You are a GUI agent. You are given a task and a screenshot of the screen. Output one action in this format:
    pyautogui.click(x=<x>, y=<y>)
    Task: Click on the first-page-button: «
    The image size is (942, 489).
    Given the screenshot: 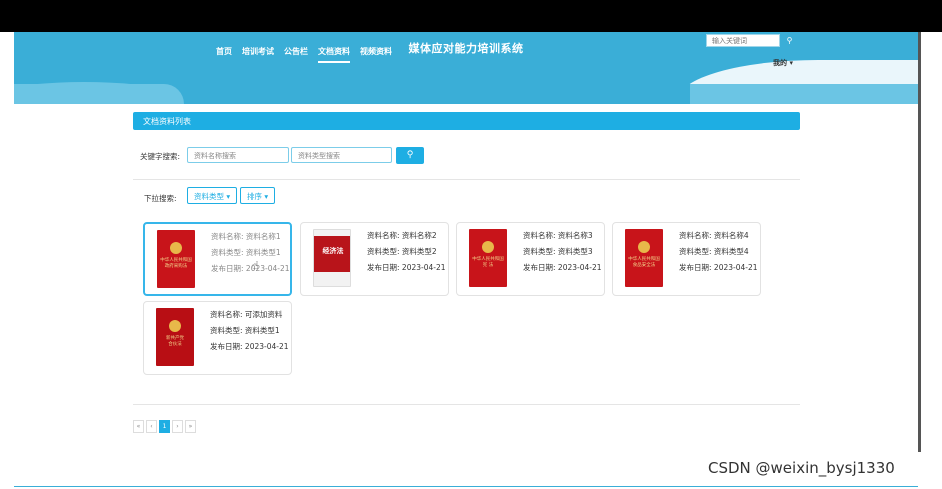 What is the action you would take?
    pyautogui.click(x=138, y=426)
    